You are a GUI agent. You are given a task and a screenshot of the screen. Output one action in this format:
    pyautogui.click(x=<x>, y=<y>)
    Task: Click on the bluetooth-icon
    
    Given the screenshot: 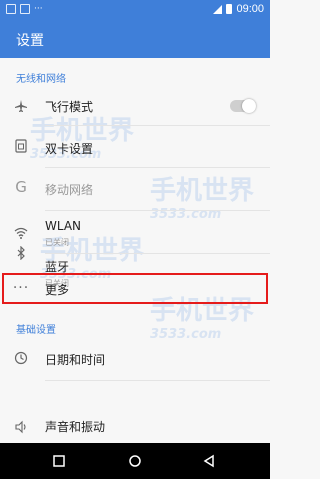 What is the action you would take?
    pyautogui.click(x=21, y=253)
    